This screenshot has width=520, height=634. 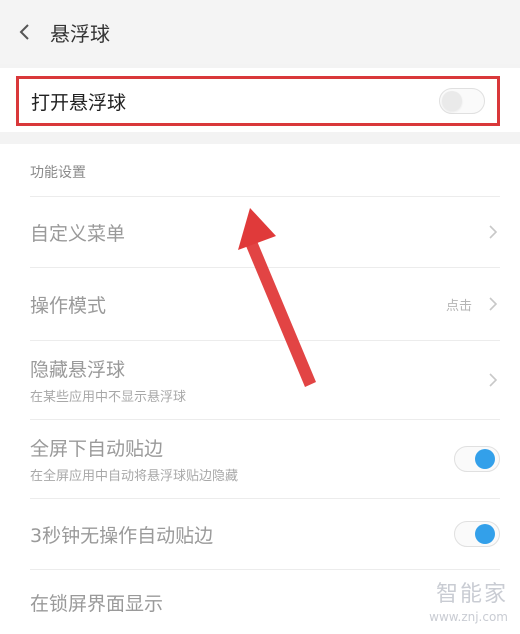 I want to click on row-title: 隐藏悬浮球, so click(x=78, y=370).